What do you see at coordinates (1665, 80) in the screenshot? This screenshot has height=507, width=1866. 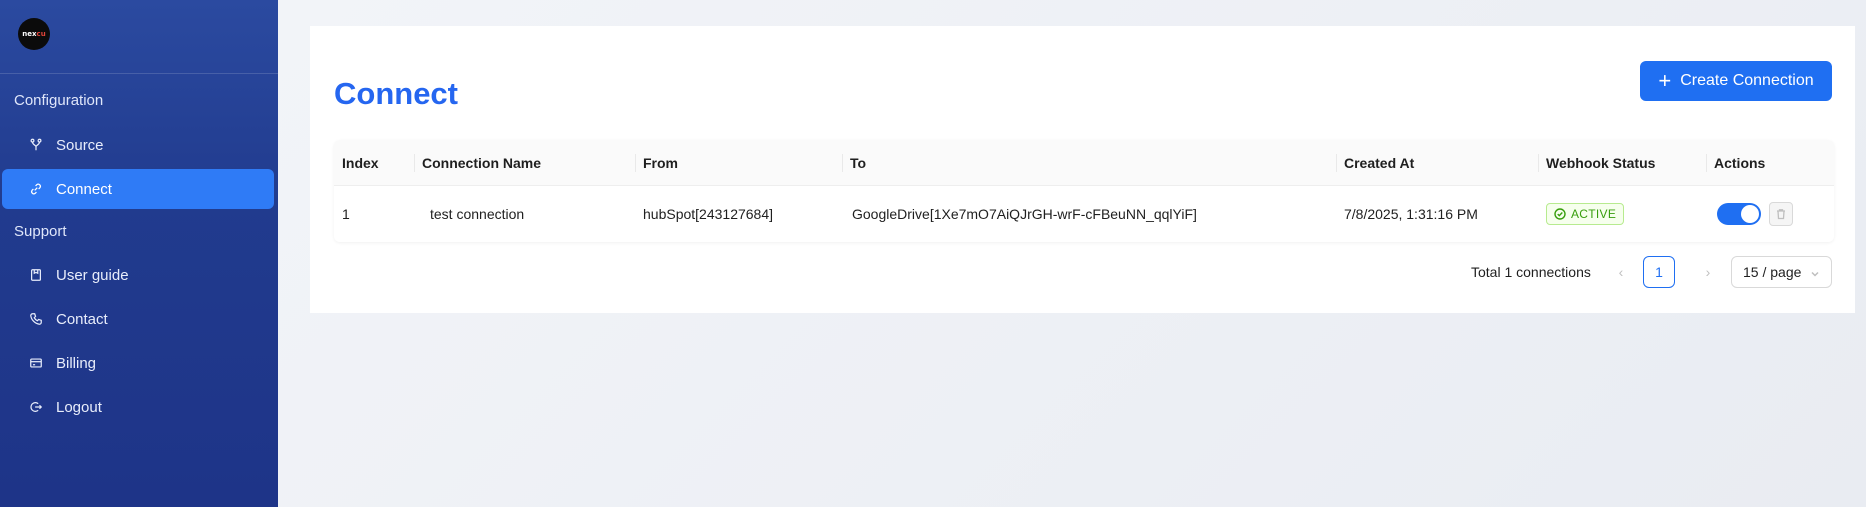 I see `plus-icon: +` at bounding box center [1665, 80].